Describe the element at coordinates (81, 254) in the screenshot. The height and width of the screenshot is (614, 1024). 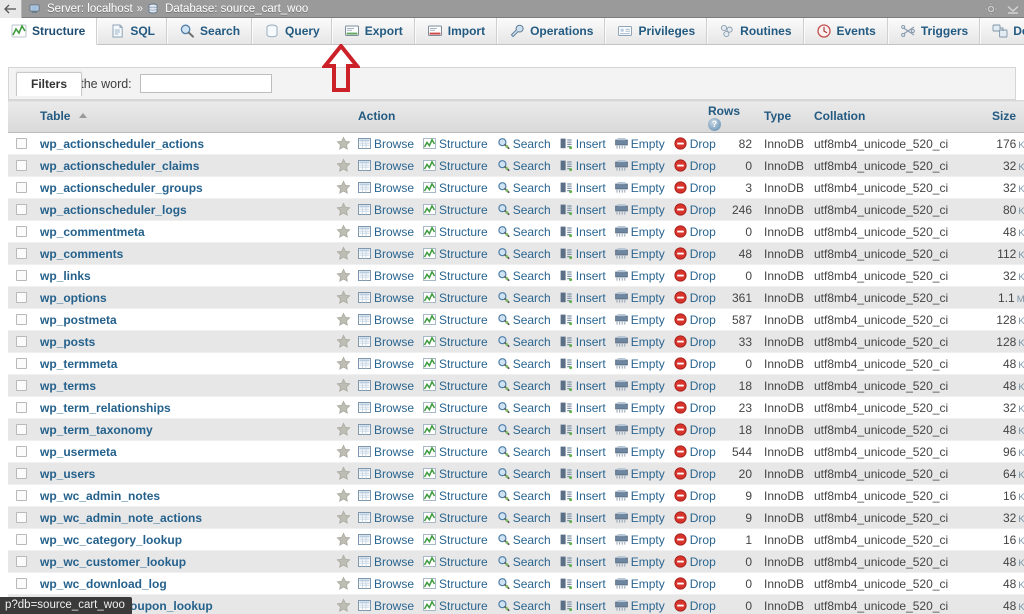
I see `table-name-link: wp_comments` at that location.